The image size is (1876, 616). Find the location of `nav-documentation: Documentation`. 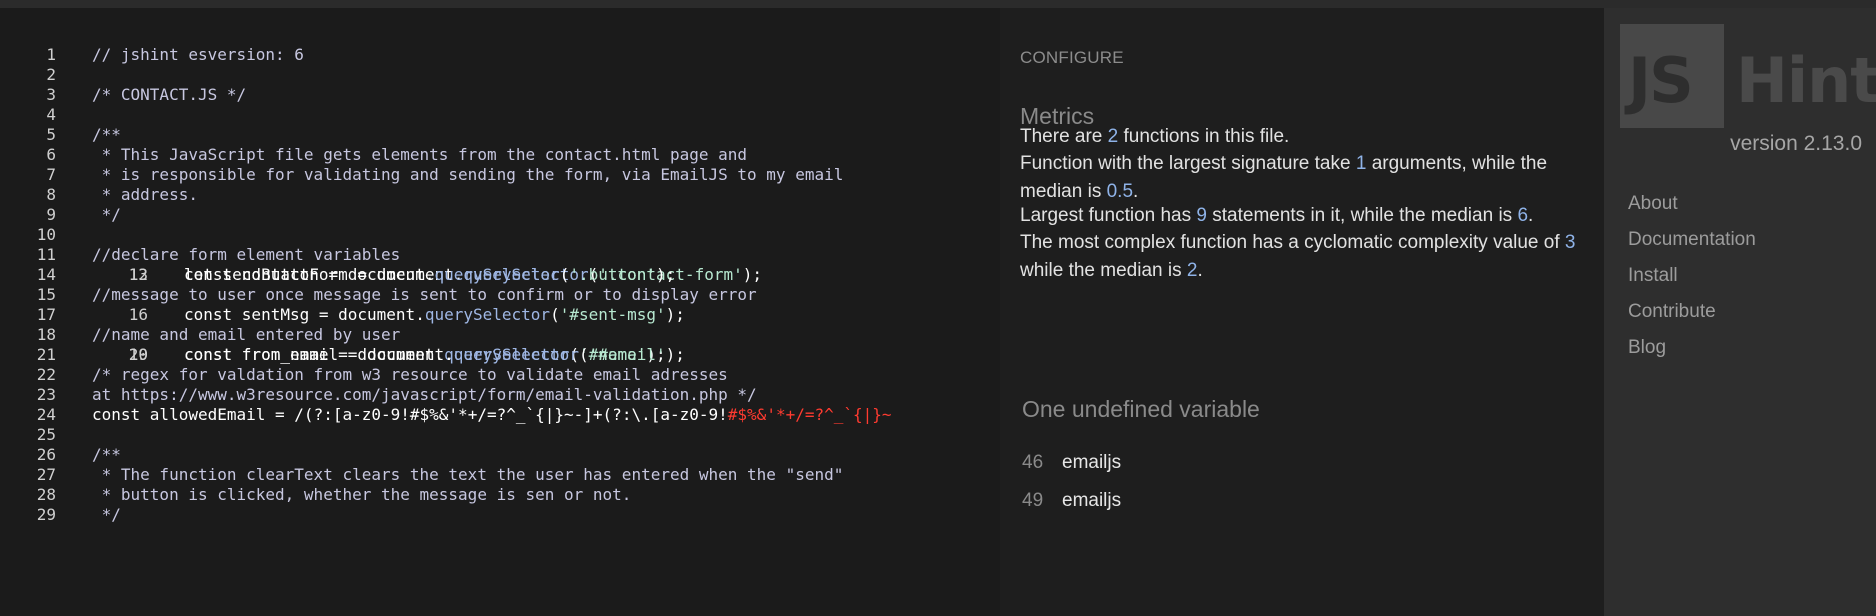

nav-documentation: Documentation is located at coordinates (1692, 240).